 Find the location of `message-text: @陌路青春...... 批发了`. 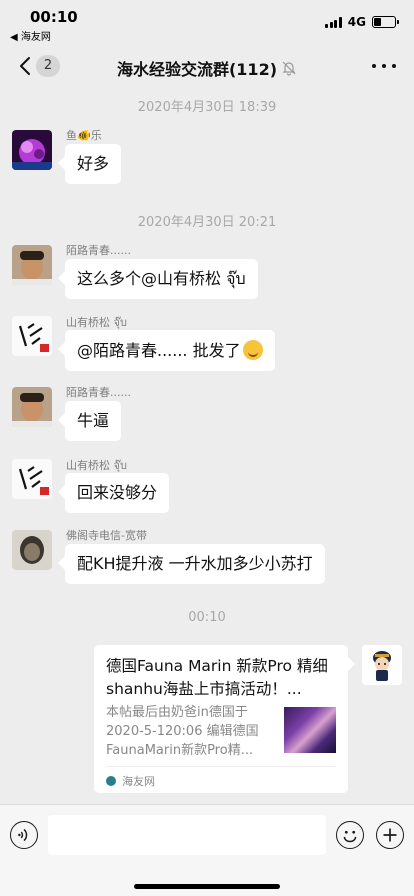

message-text: @陌路青春...... 批发了 is located at coordinates (159, 350).